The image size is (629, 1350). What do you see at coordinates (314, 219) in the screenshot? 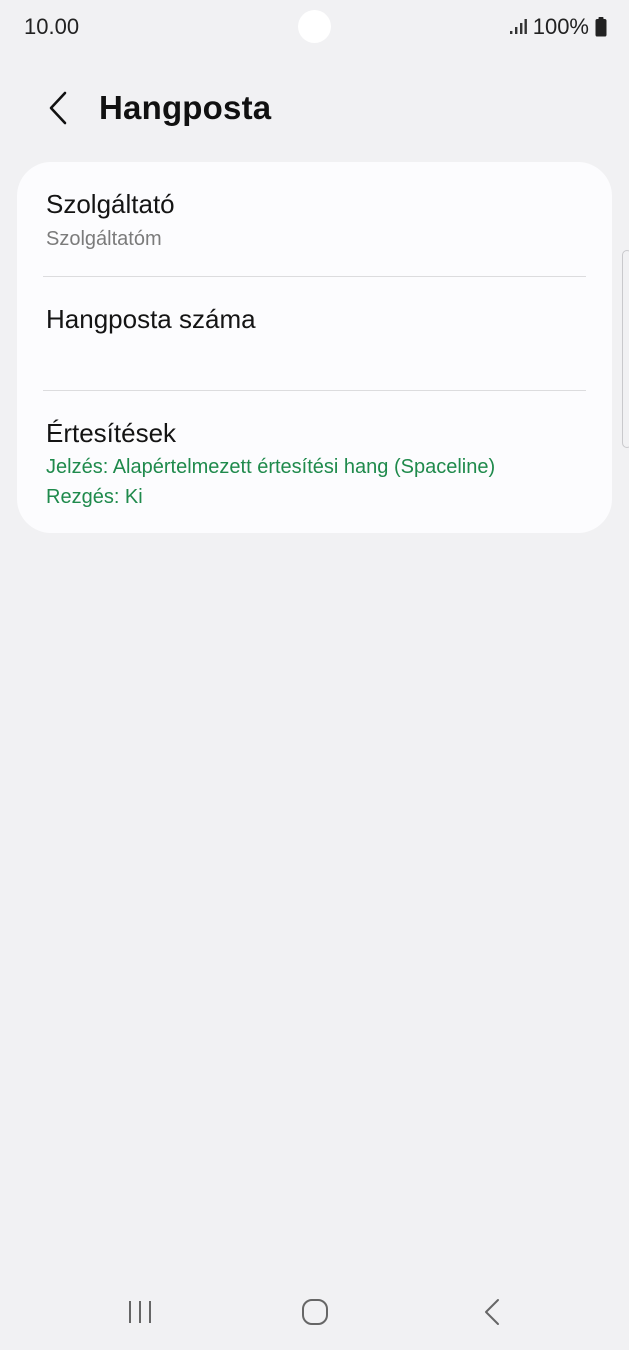
I see `settings-item-provider: Szolgáltató Szolgáltatóm` at bounding box center [314, 219].